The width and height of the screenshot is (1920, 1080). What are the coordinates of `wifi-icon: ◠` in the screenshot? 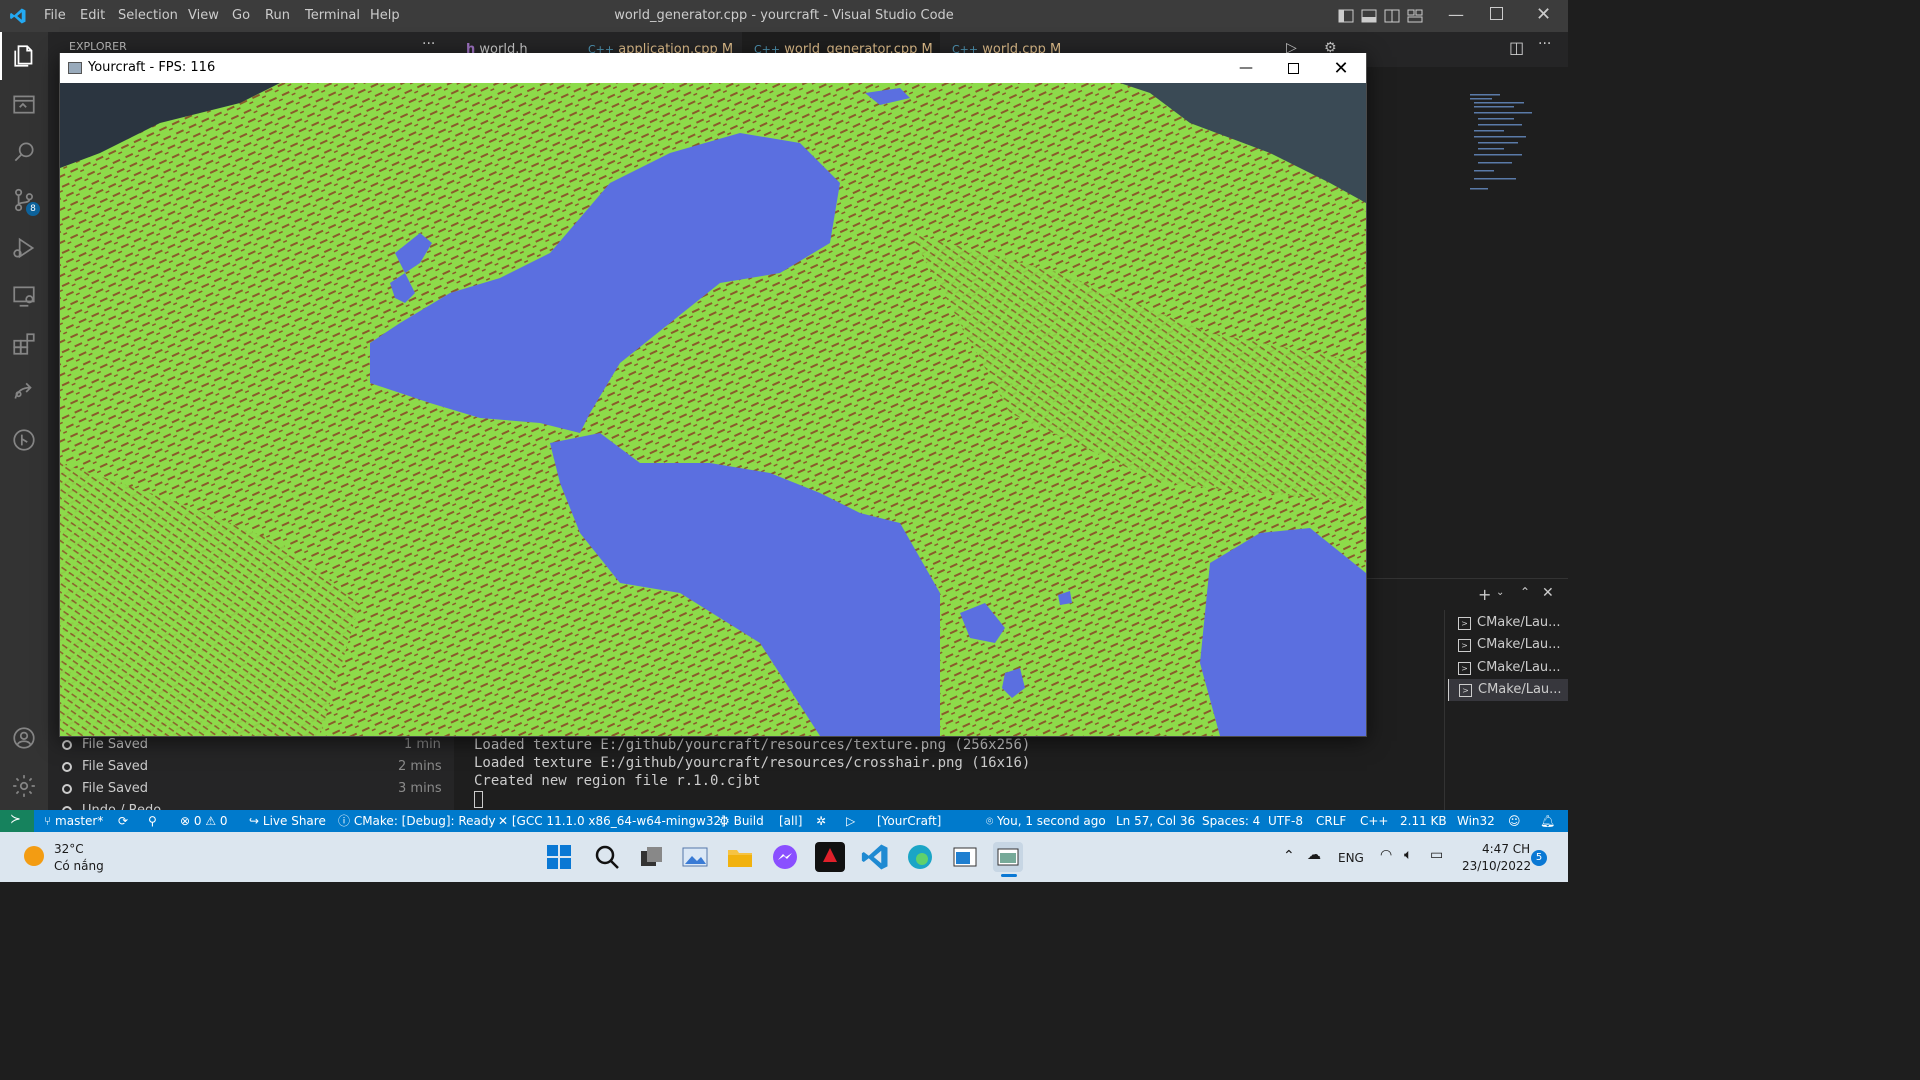 It's located at (1386, 855).